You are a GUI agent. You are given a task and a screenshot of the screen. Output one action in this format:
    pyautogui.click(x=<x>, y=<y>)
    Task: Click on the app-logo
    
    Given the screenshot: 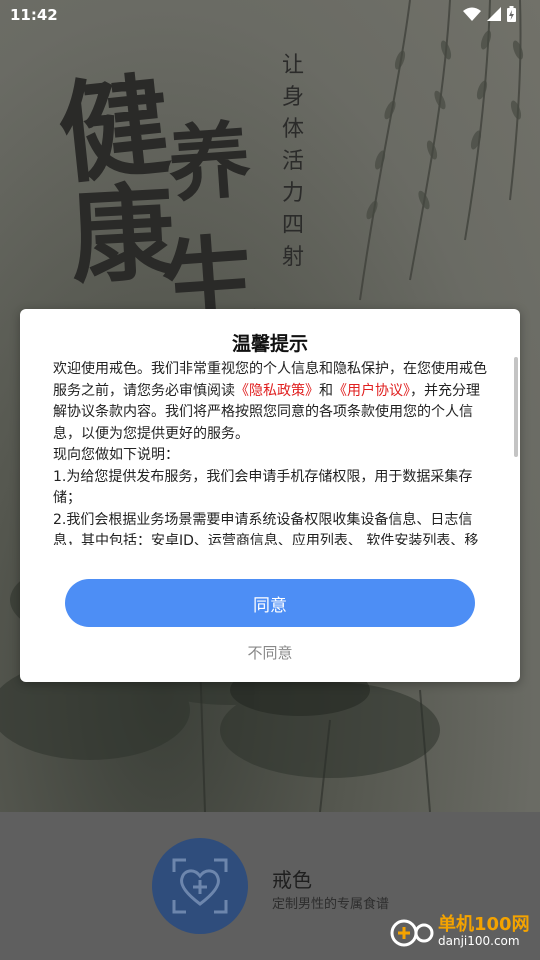 What is the action you would take?
    pyautogui.click(x=200, y=886)
    